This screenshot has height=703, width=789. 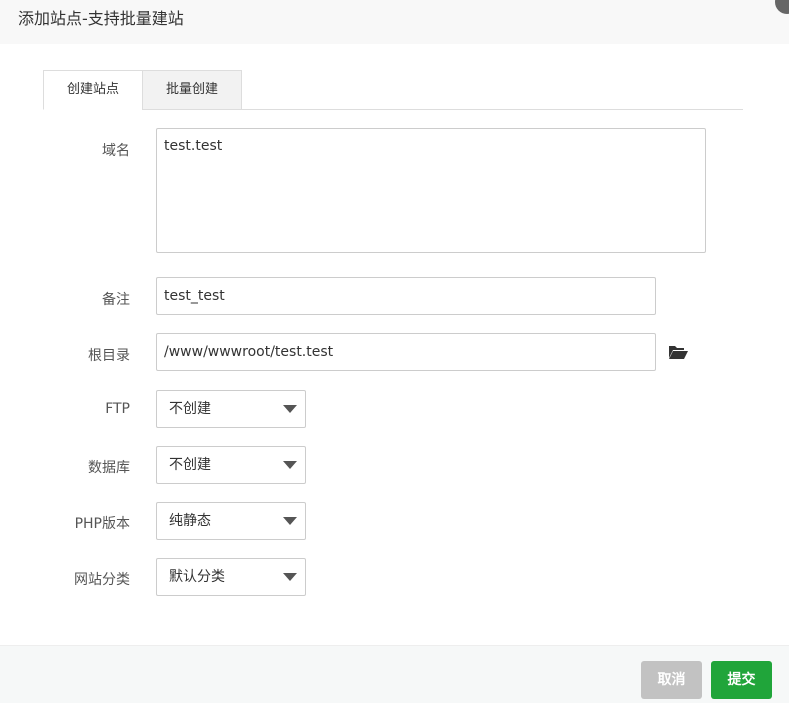 What do you see at coordinates (109, 356) in the screenshot?
I see `root-dir-label: 根目录` at bounding box center [109, 356].